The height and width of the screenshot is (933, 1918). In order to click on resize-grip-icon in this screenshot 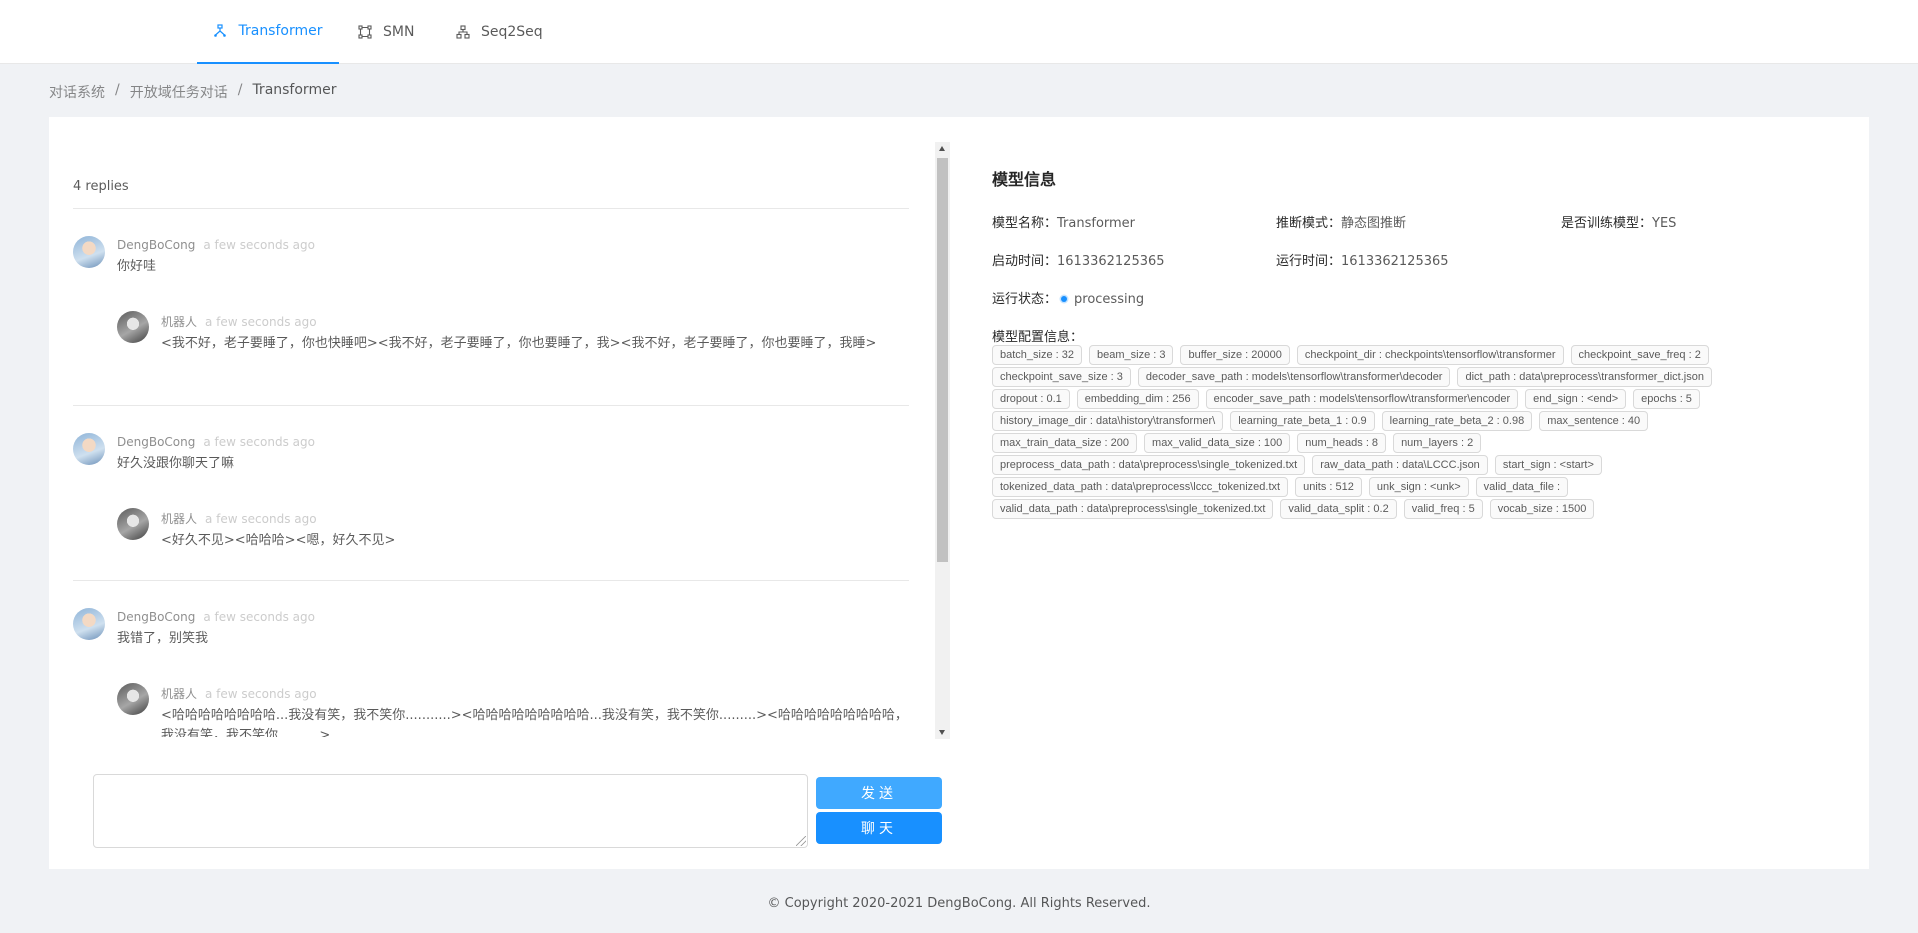, I will do `click(801, 841)`.